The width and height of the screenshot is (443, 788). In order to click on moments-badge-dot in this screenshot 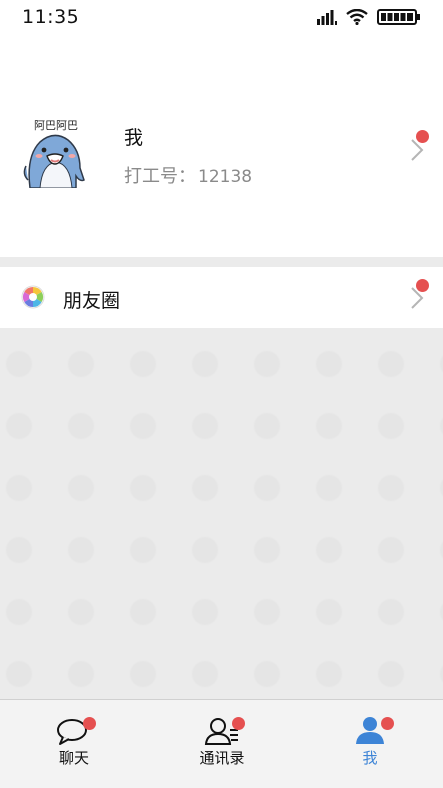, I will do `click(422, 285)`.